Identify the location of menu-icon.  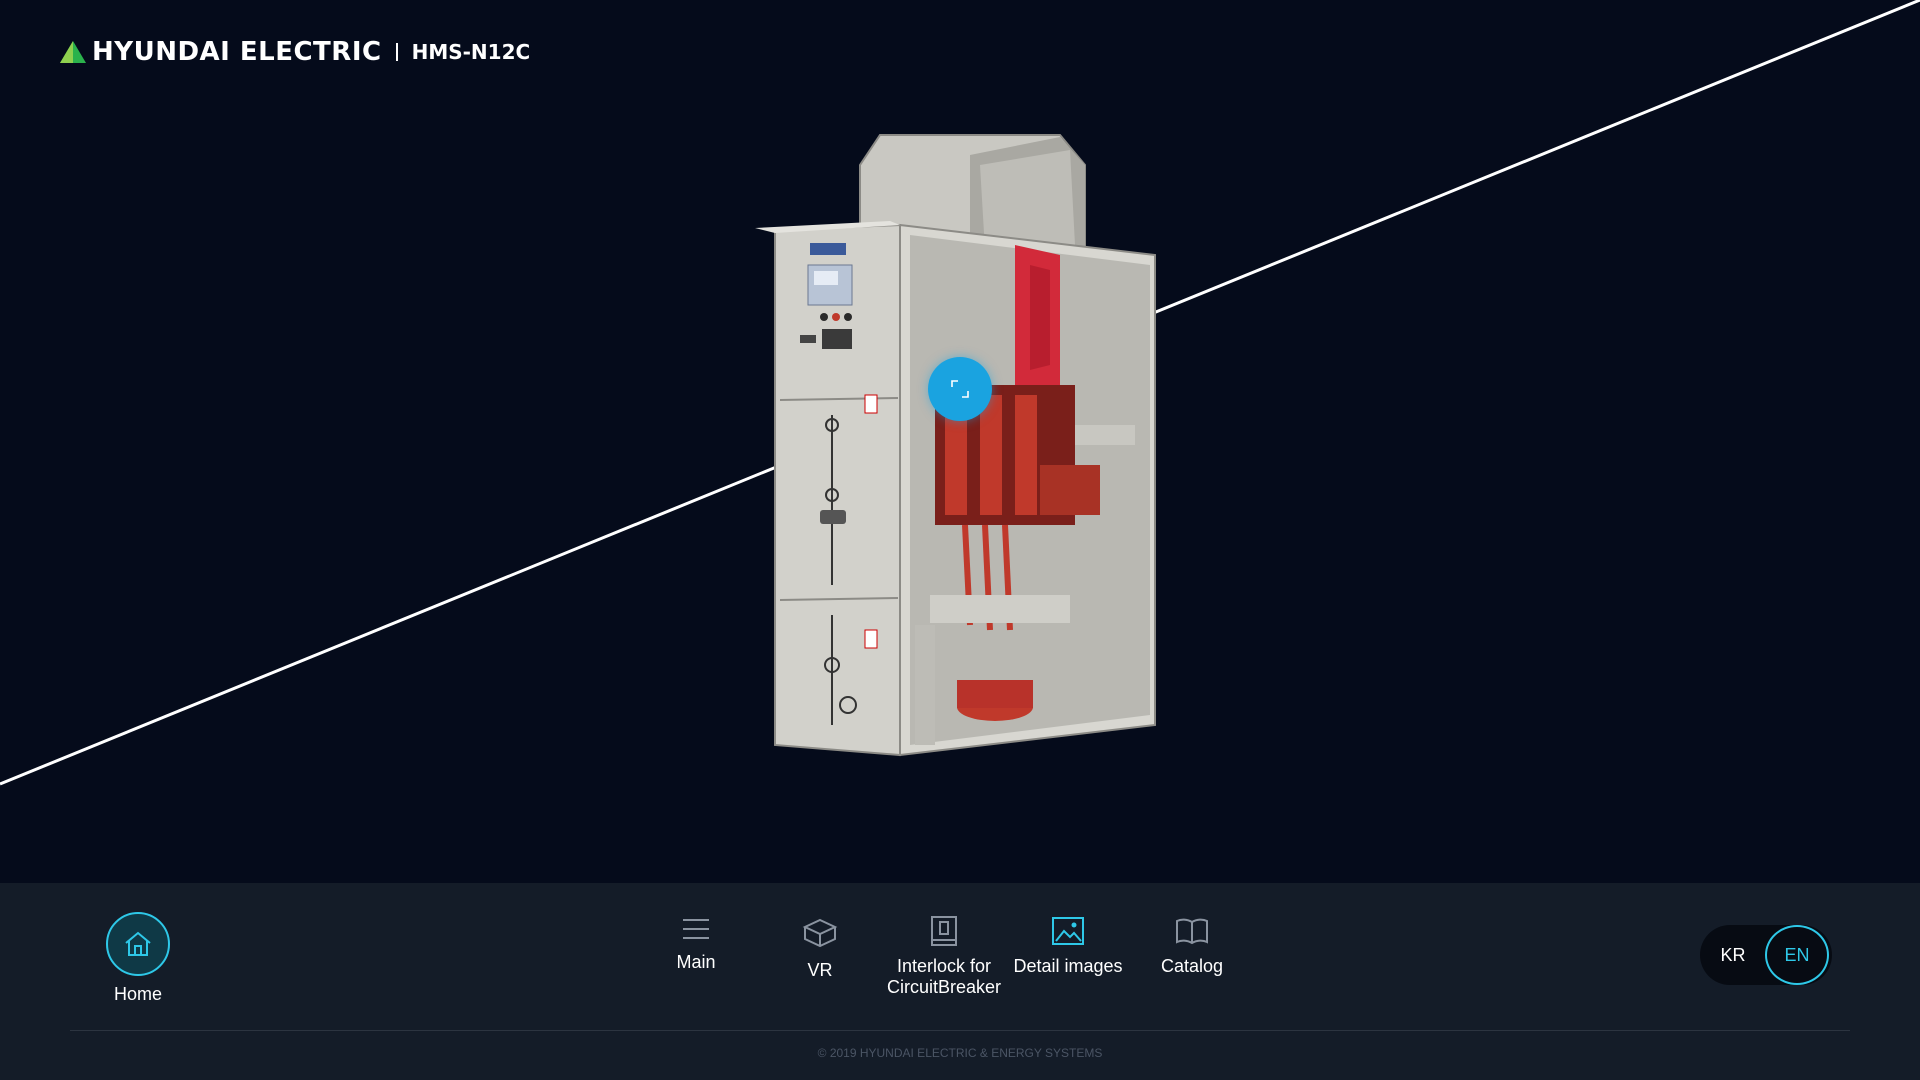
(696, 929).